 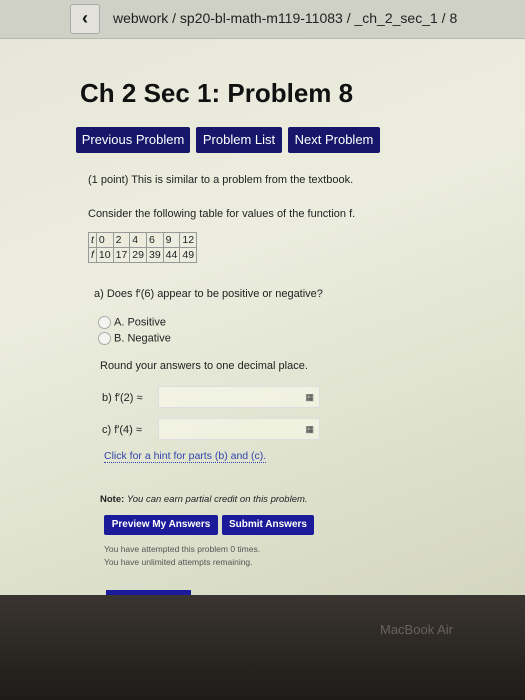 What do you see at coordinates (182, 549) in the screenshot?
I see `attempts-text: You have attempted this problem 0 times.` at bounding box center [182, 549].